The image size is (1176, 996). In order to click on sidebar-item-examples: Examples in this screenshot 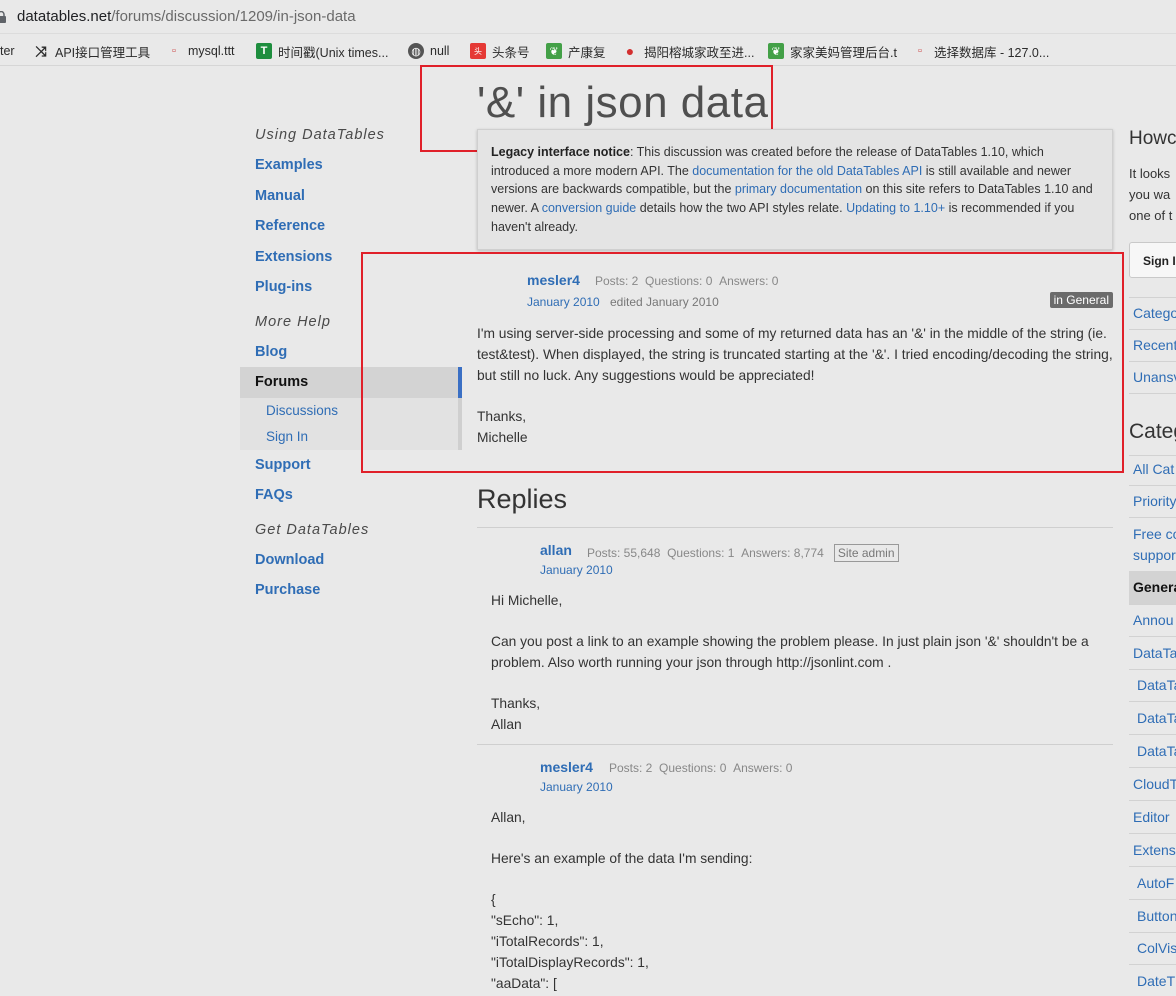, I will do `click(351, 165)`.